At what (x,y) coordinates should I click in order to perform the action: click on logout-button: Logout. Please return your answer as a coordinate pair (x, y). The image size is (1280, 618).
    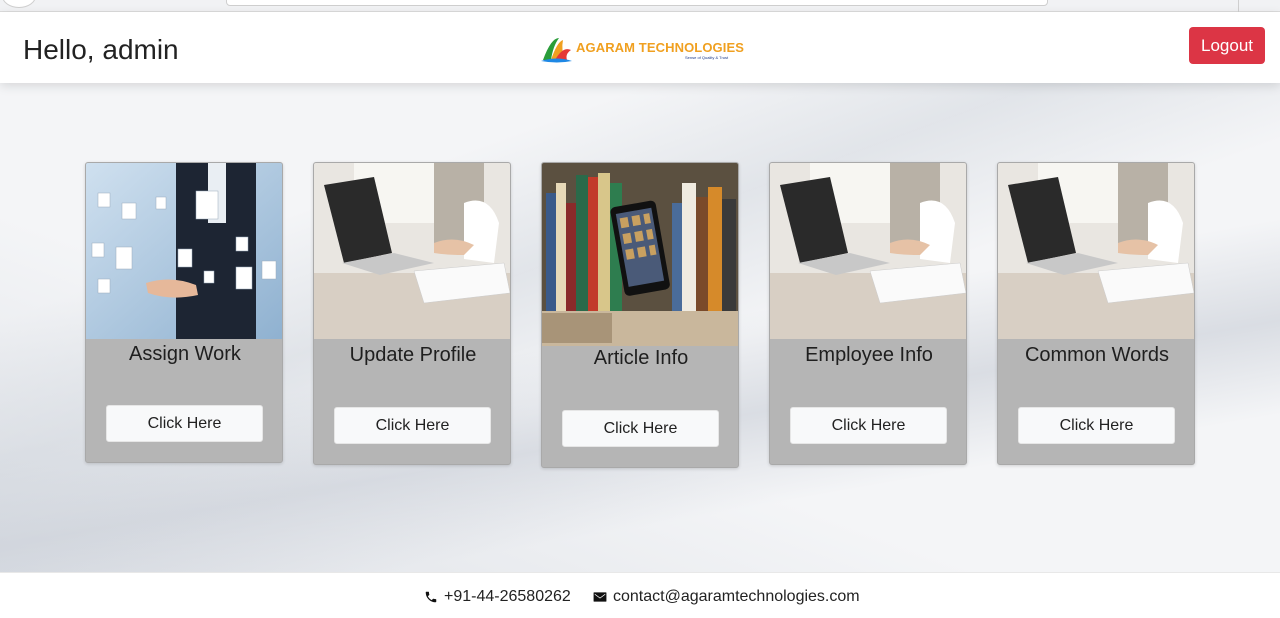
    Looking at the image, I should click on (1227, 45).